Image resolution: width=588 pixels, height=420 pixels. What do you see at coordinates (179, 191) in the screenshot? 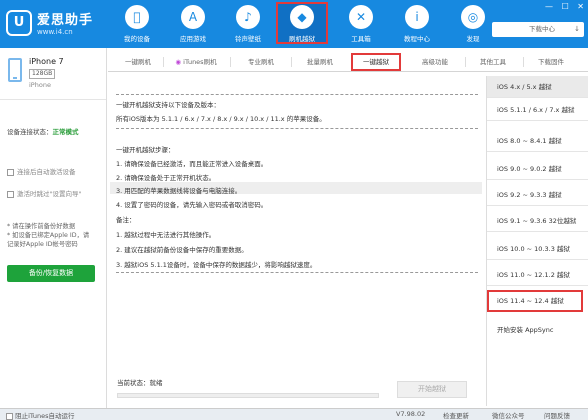
I see `instruction-line: 3. 用匹配的苹果数据线将设备与电脑连接。` at bounding box center [179, 191].